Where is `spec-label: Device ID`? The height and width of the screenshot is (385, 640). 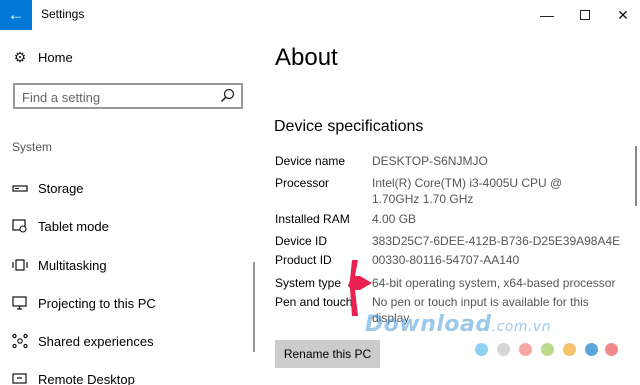
spec-label: Device ID is located at coordinates (301, 241).